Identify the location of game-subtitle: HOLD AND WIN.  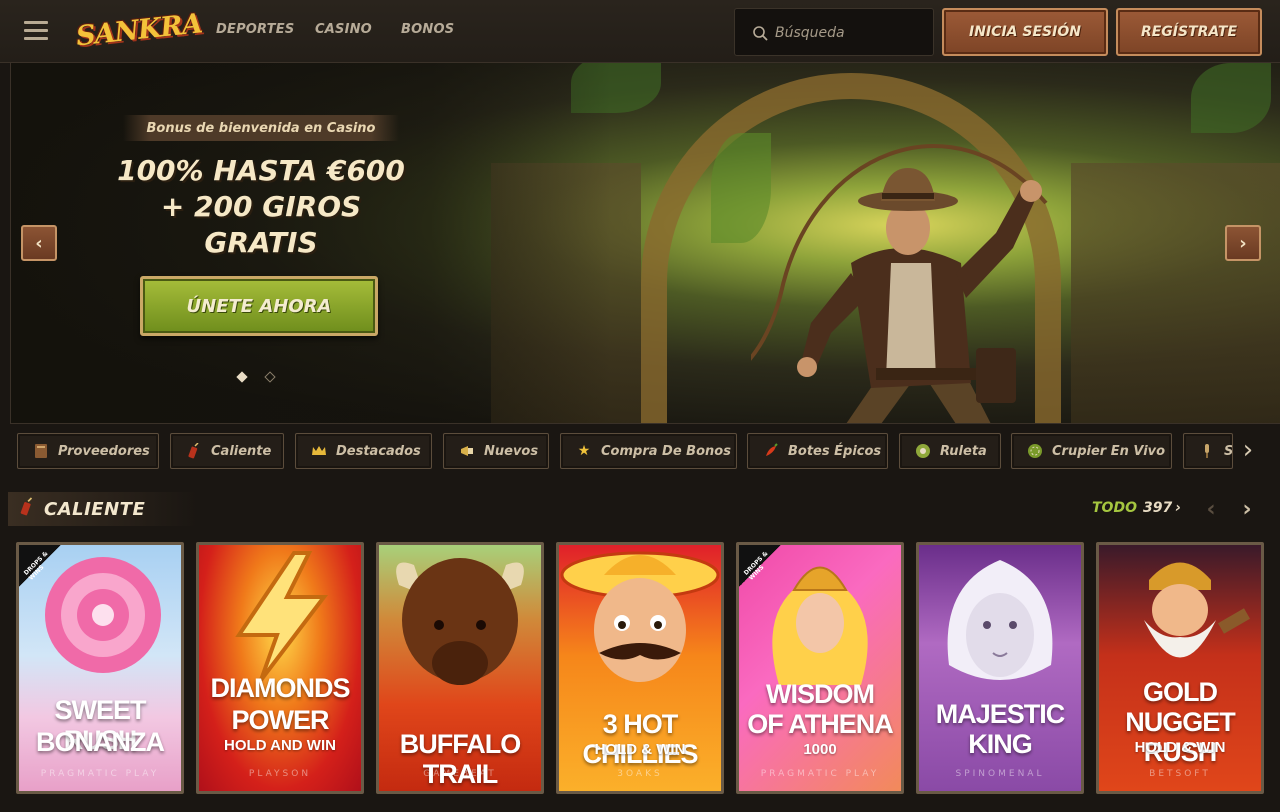
(280, 745).